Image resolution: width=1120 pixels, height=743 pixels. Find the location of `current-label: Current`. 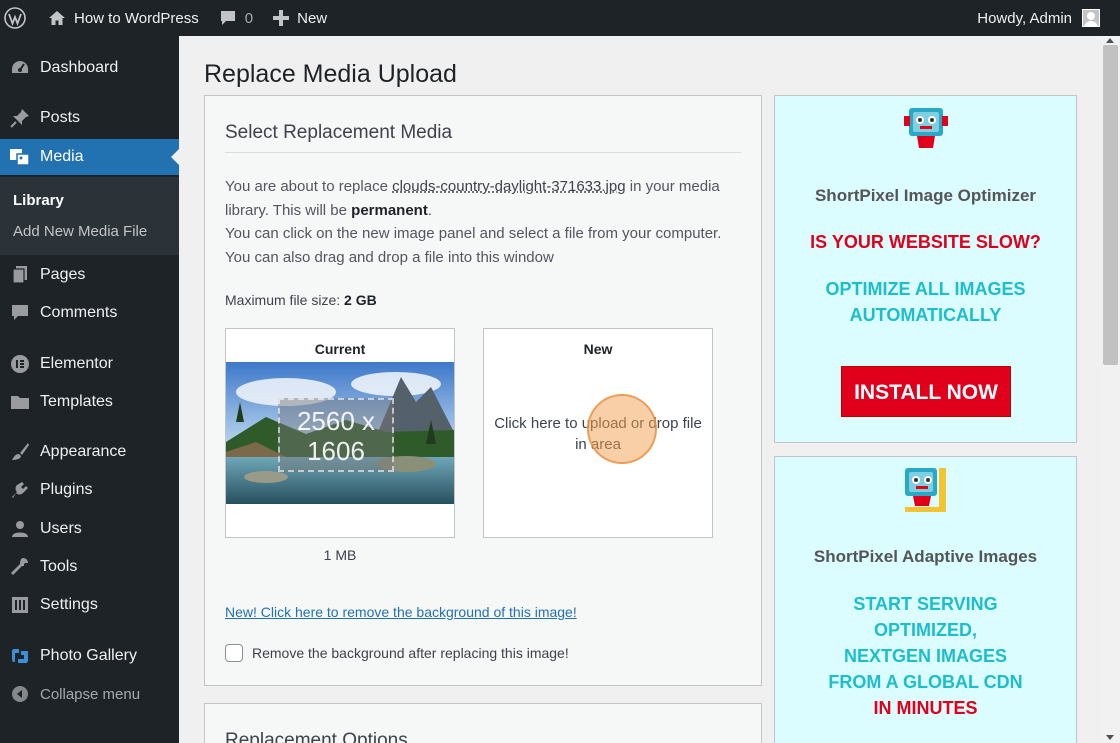

current-label: Current is located at coordinates (340, 349).